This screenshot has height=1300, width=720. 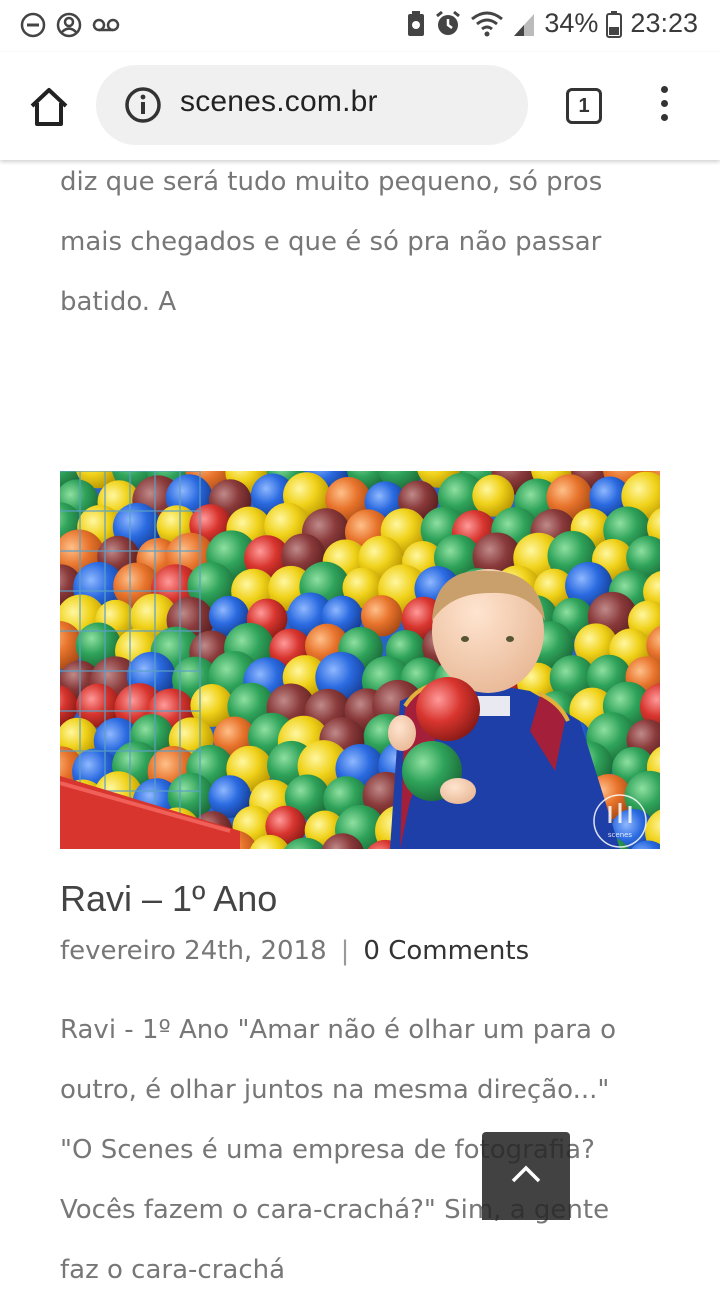 I want to click on info-icon, so click(x=143, y=105).